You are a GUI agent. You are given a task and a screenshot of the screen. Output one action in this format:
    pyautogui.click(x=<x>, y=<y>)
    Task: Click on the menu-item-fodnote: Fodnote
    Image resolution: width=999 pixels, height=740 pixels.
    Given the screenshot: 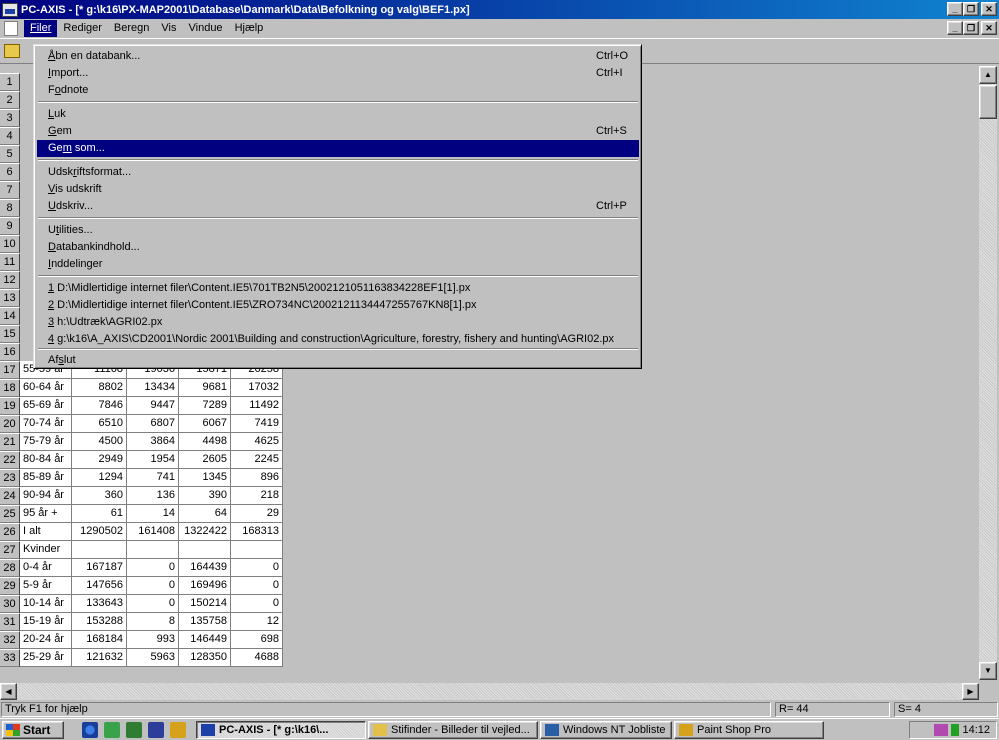 What is the action you would take?
    pyautogui.click(x=338, y=90)
    